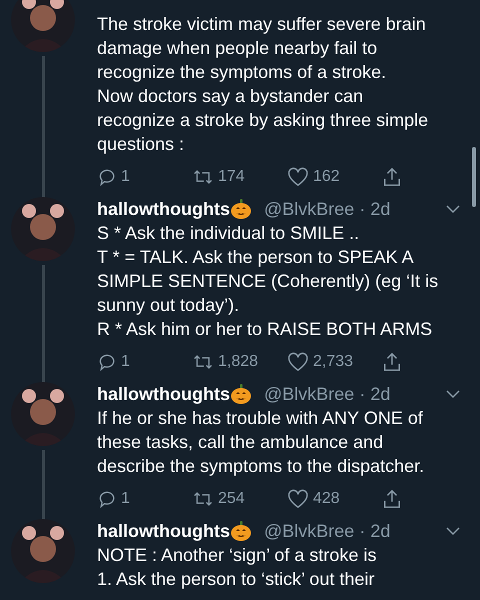  Describe the element at coordinates (239, 499) in the screenshot. I see `action-button: 254` at that location.